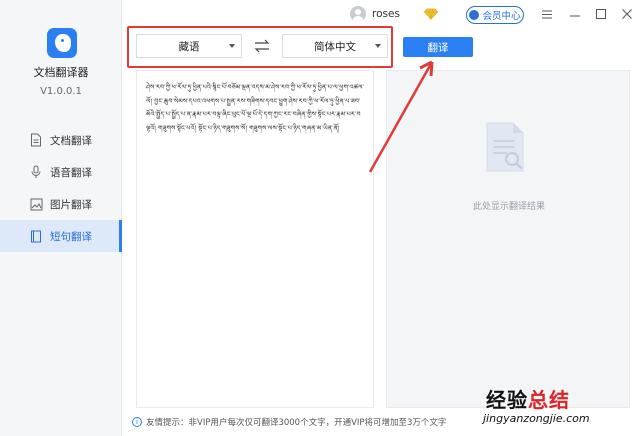 The image size is (640, 436). What do you see at coordinates (386, 14) in the screenshot?
I see `username: roses` at bounding box center [386, 14].